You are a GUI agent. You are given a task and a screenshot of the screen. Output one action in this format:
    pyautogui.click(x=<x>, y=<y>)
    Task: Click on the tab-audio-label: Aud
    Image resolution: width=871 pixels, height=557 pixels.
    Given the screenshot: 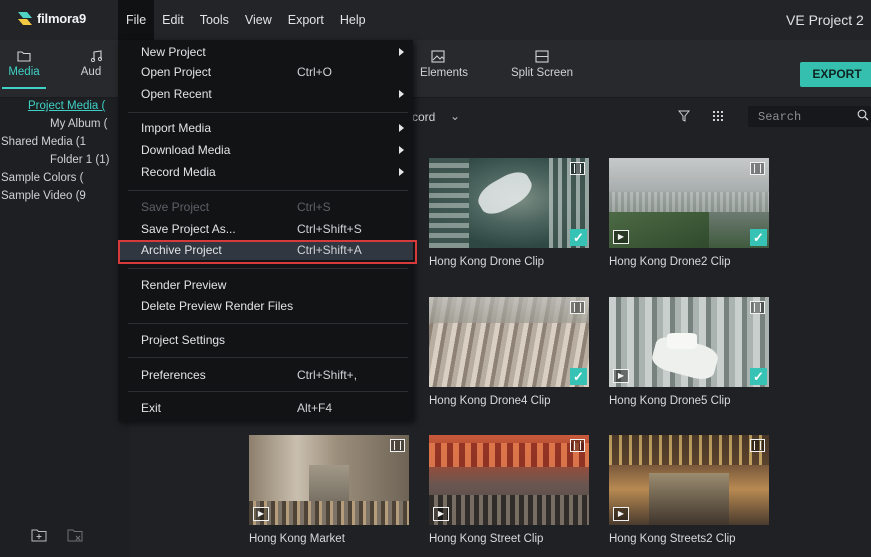 What is the action you would take?
    pyautogui.click(x=91, y=72)
    